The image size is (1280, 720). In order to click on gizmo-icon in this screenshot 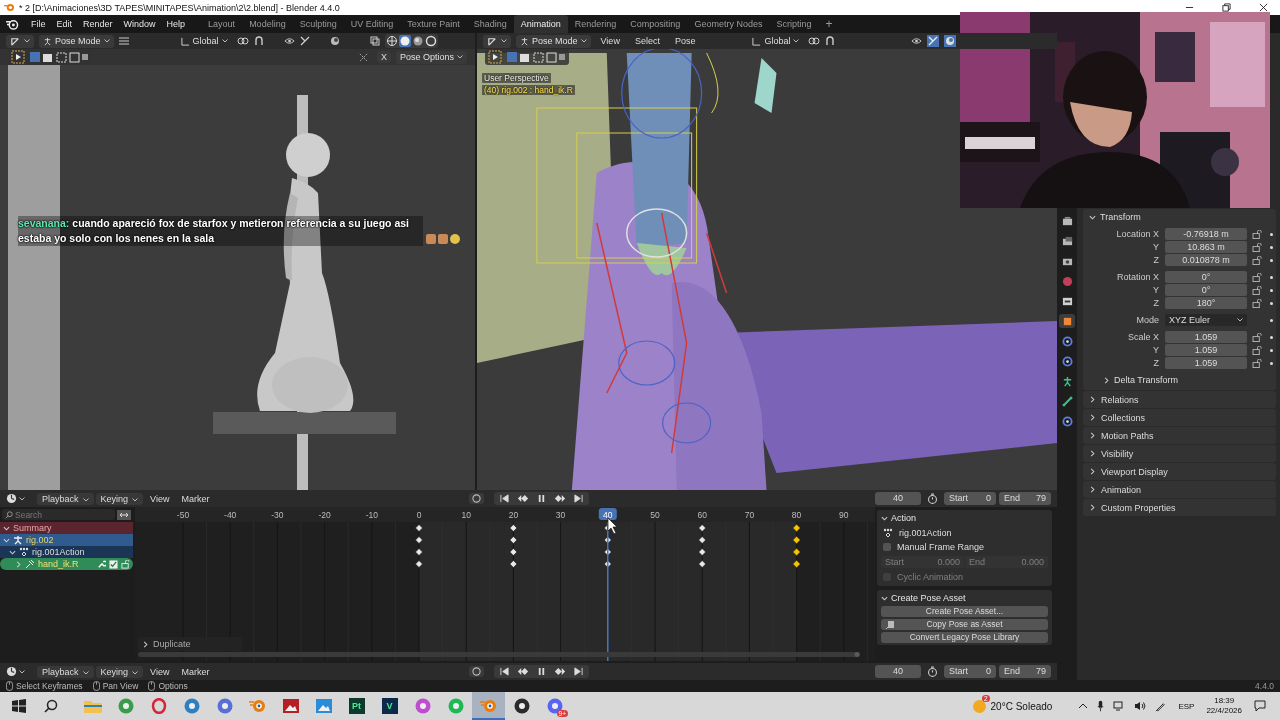, I will do `click(304, 41)`.